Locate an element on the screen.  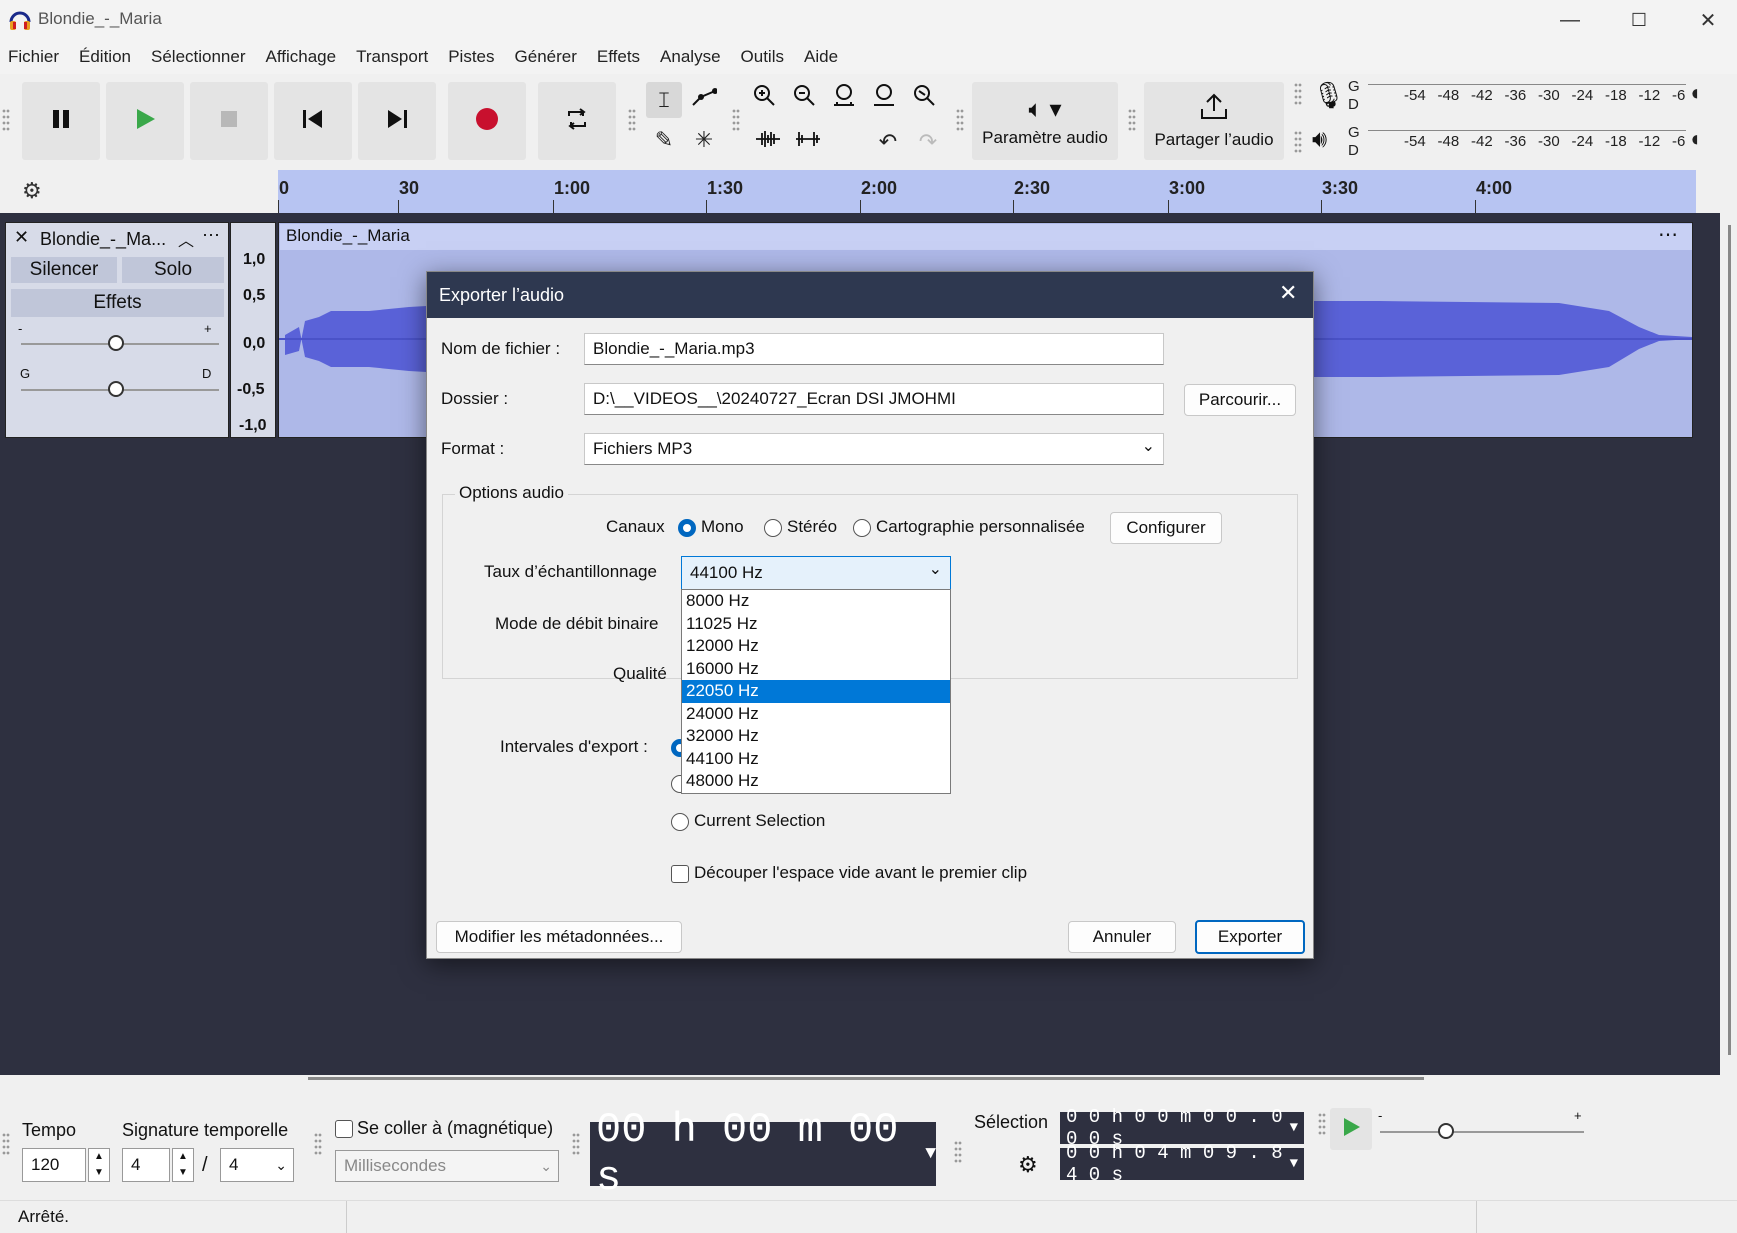
minimize-button: — is located at coordinates (1570, 20).